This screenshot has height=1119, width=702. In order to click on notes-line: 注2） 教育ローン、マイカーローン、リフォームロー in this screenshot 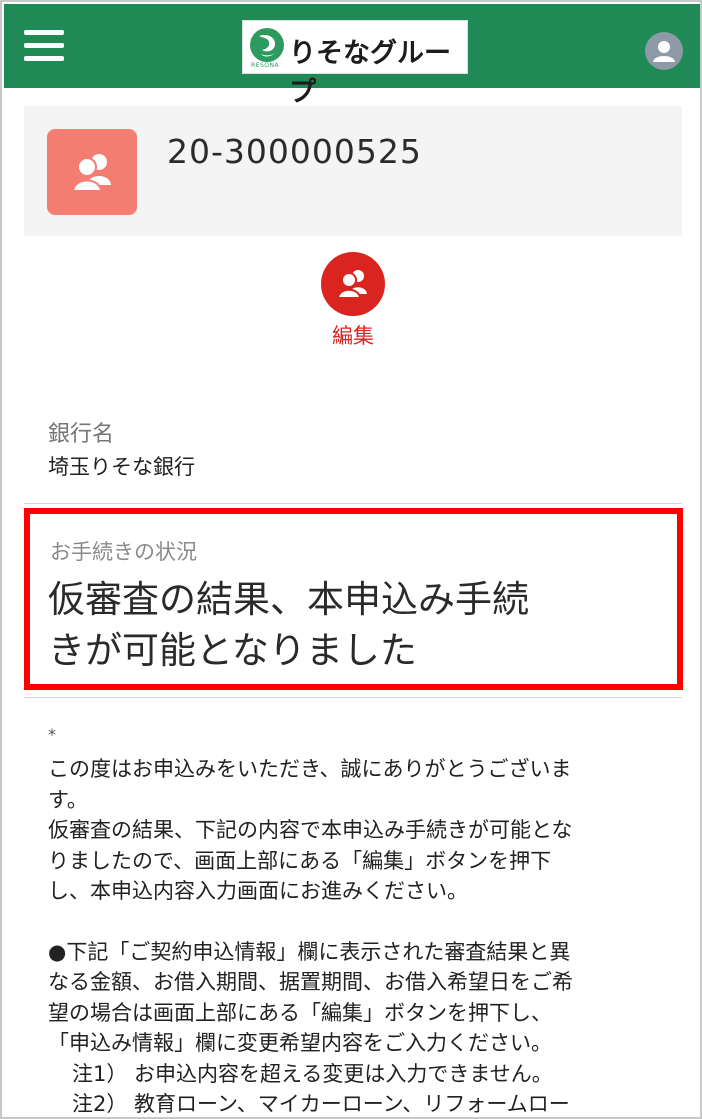, I will do `click(321, 1104)`.